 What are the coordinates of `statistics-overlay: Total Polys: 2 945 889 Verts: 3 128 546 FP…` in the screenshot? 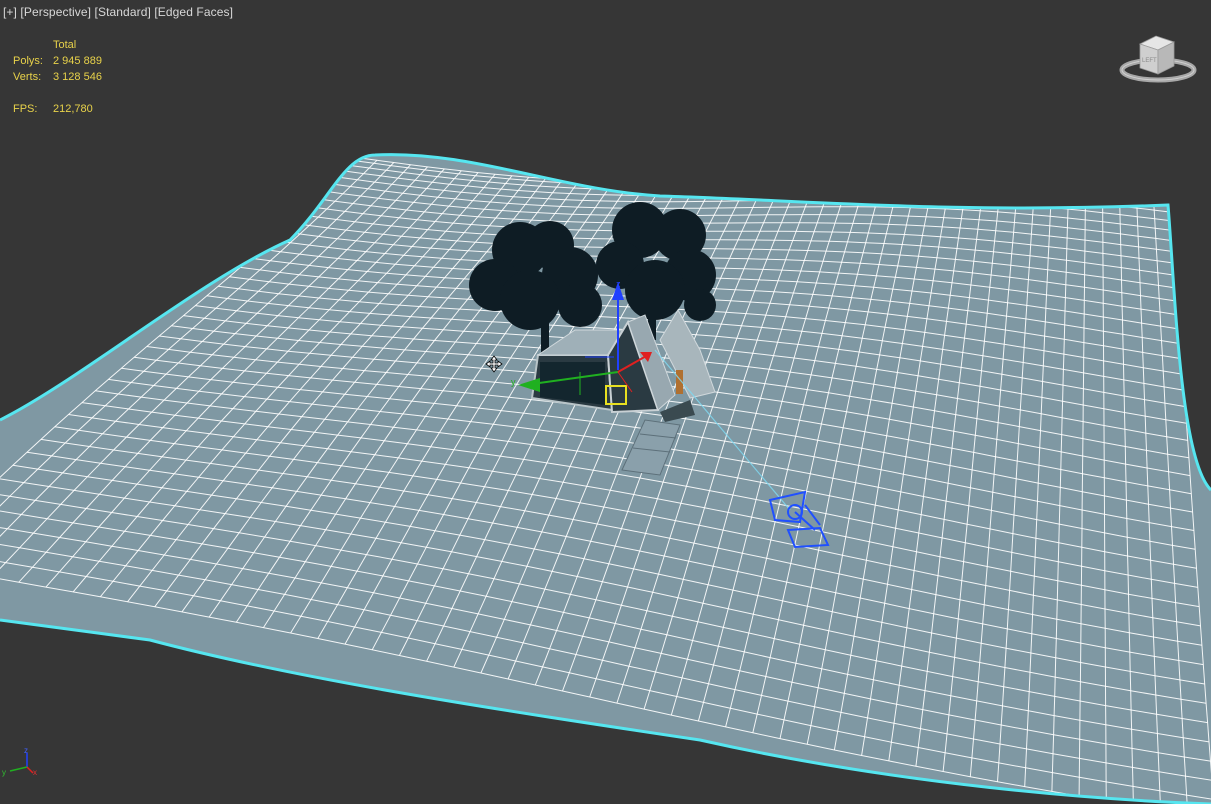 It's located at (57, 77).